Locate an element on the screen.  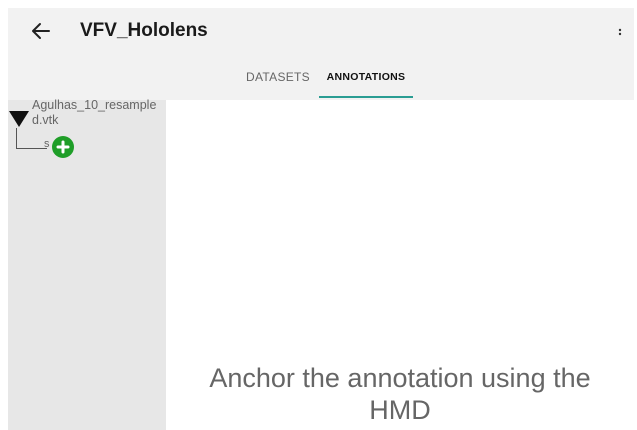
dataset-tree-item: Agulhas_10_resampled.vtk is located at coordinates (99, 113).